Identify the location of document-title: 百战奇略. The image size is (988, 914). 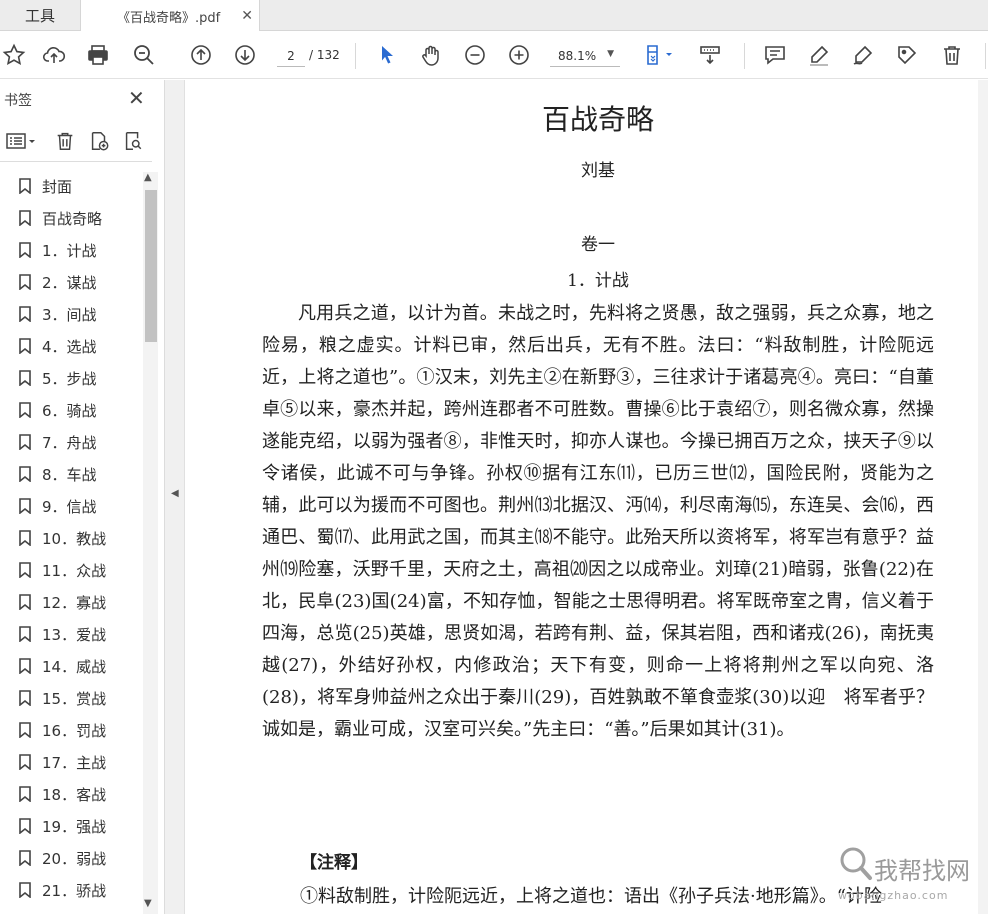
(597, 119).